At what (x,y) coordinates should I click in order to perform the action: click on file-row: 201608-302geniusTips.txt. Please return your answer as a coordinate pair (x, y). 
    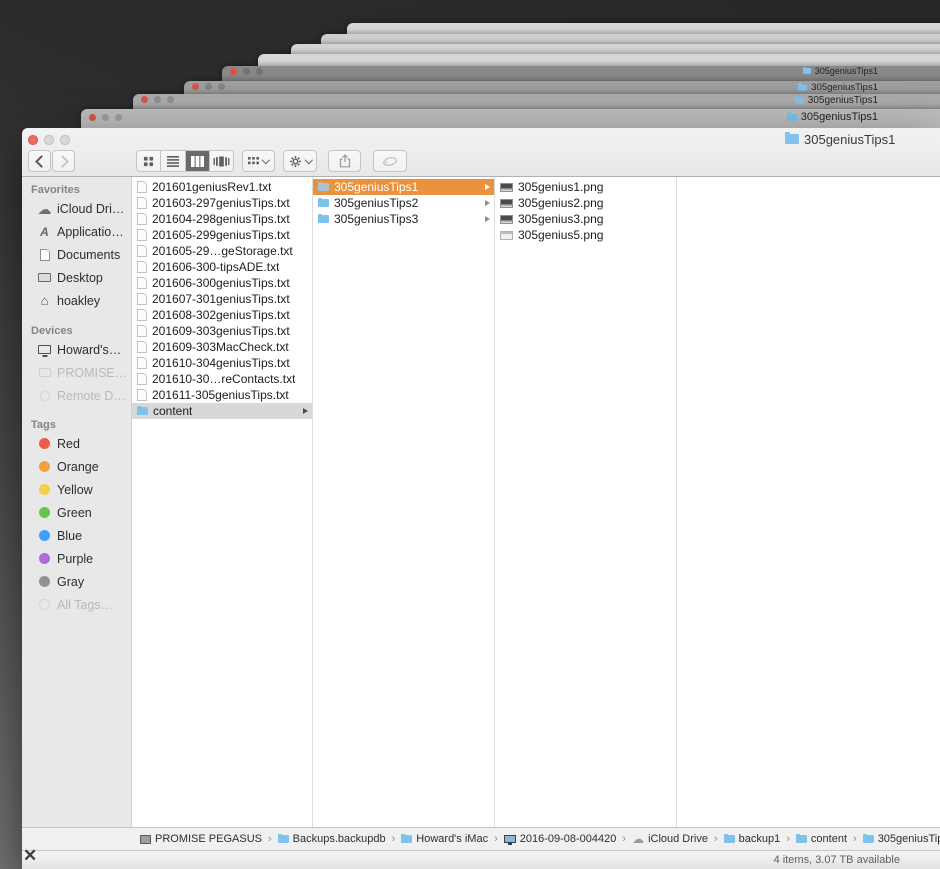
    Looking at the image, I should click on (222, 315).